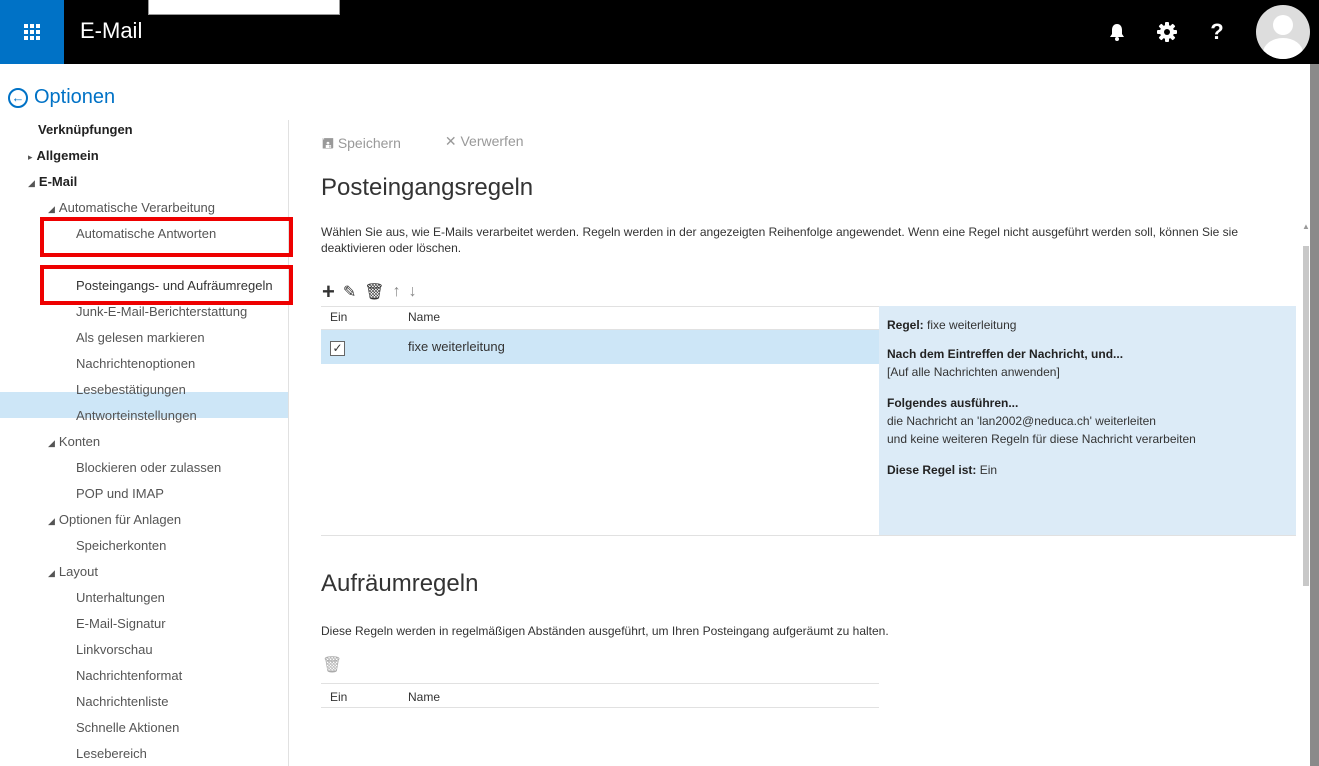  Describe the element at coordinates (114, 519) in the screenshot. I see `nav-attachment-options: ◢ Optionen für Anlagen` at that location.